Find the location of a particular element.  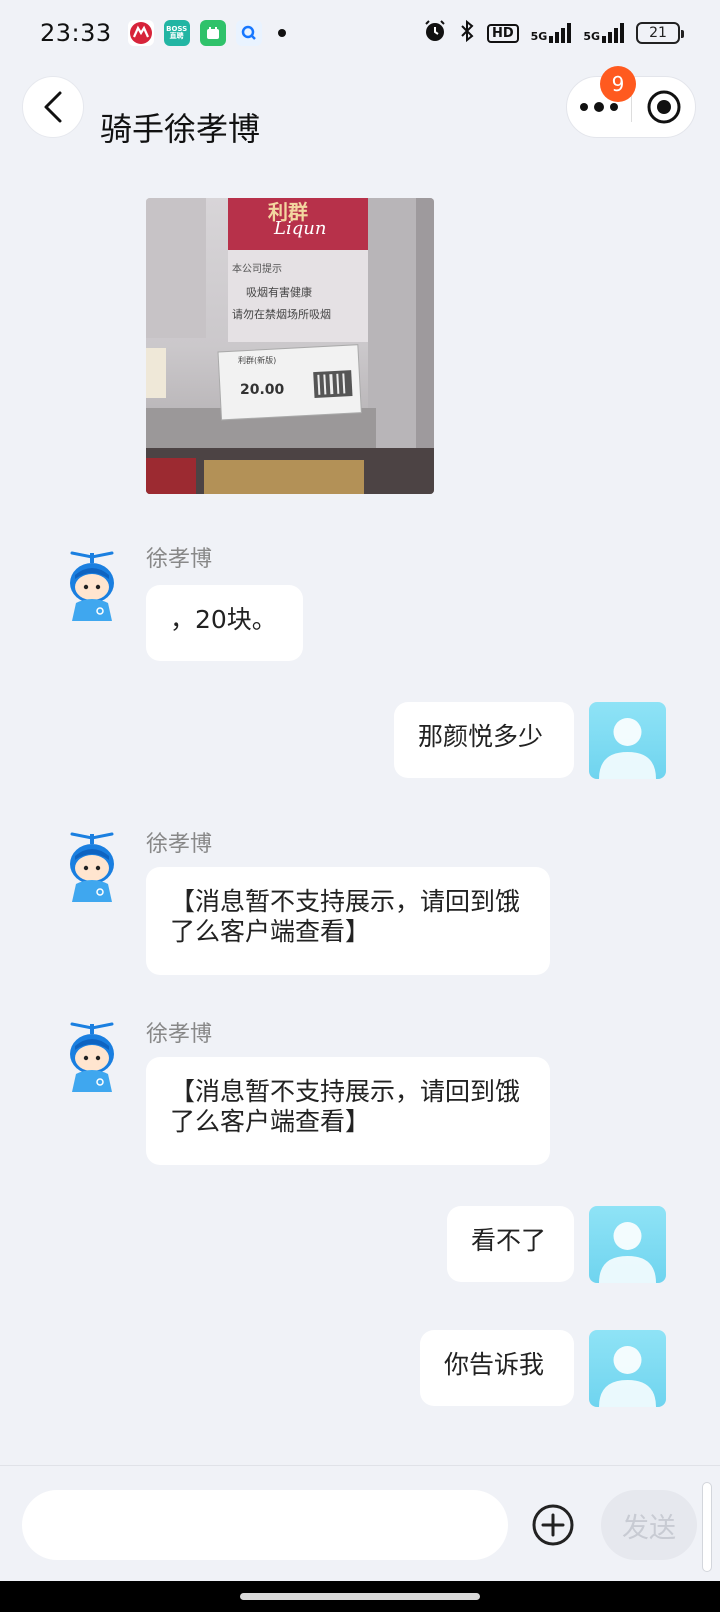

page-title: 骑手徐孝博 is located at coordinates (180, 129).